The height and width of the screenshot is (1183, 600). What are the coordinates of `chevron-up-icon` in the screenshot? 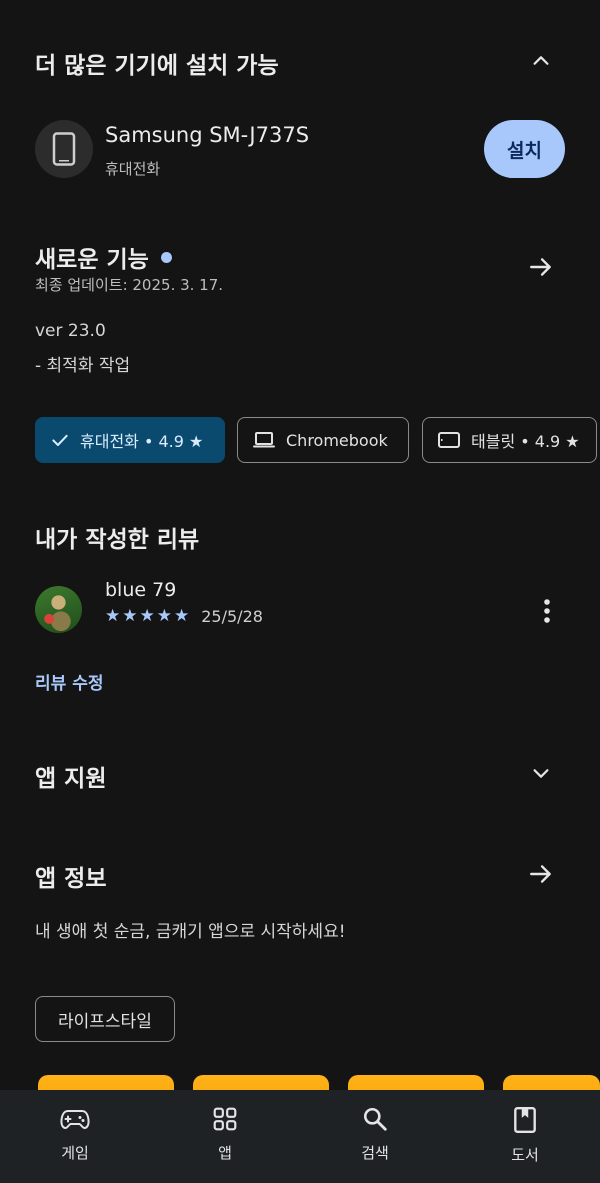 It's located at (541, 60).